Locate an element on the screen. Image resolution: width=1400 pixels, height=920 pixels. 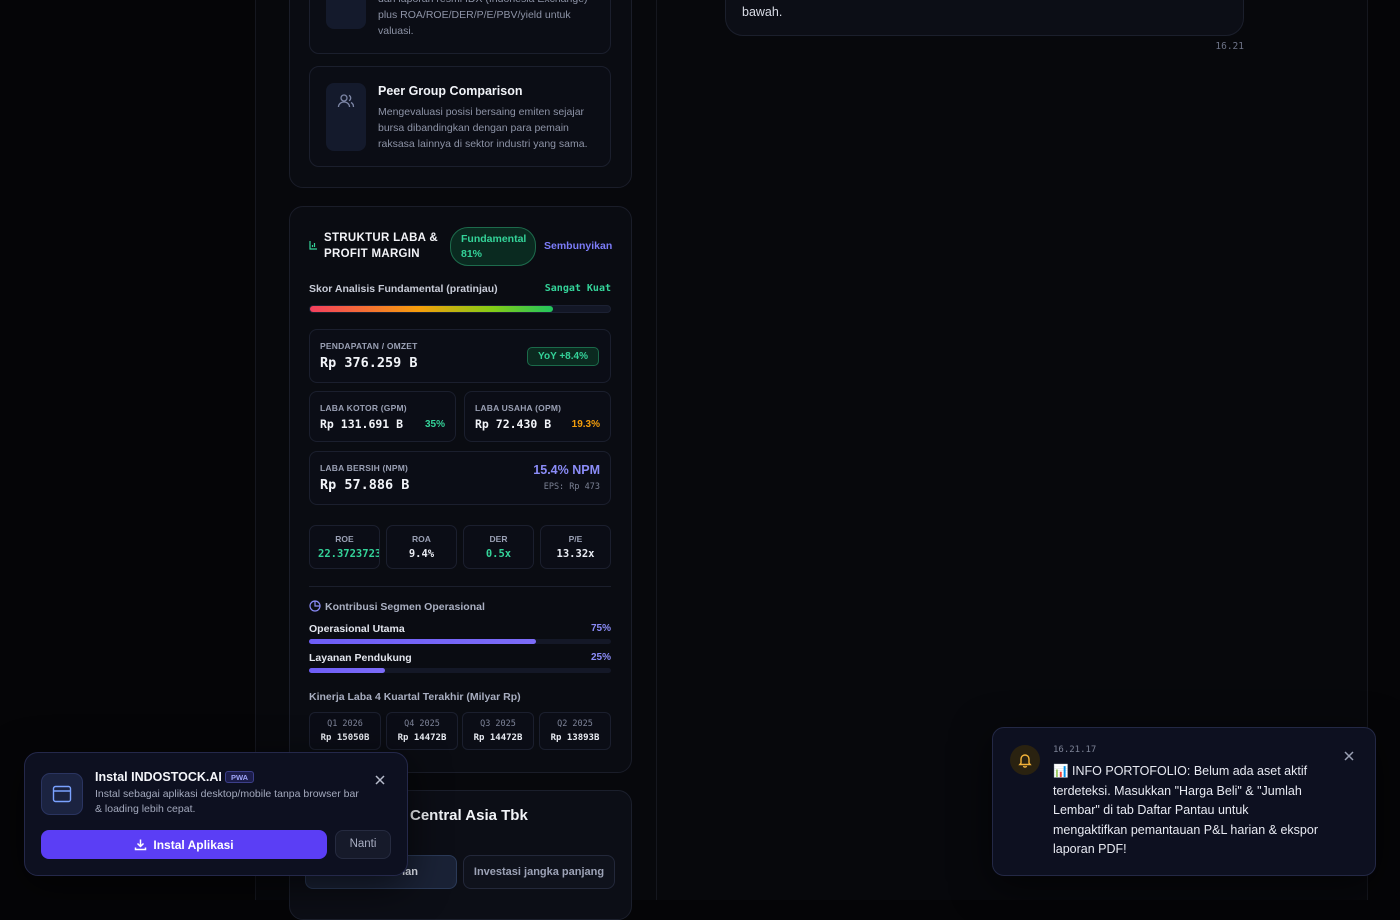
bell-icon is located at coordinates (1025, 760).